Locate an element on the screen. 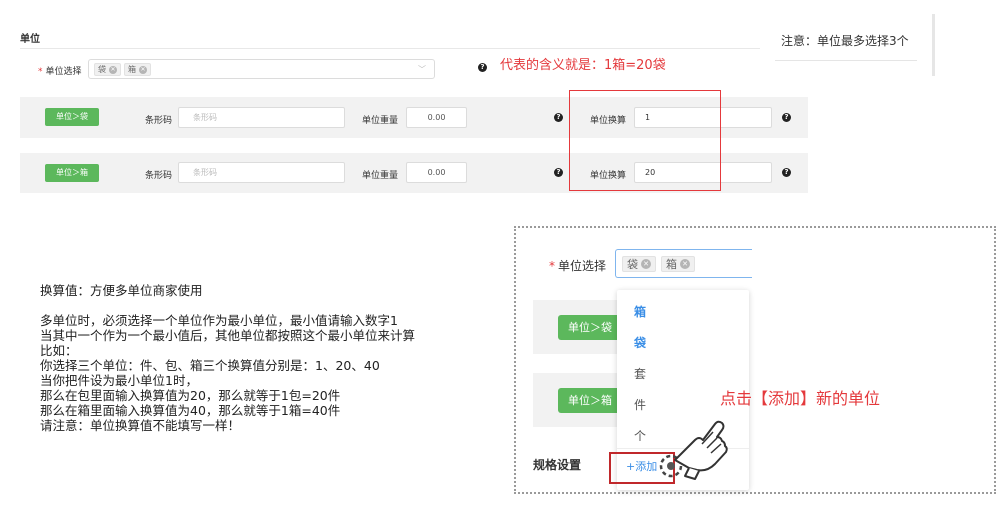  dropdown-option-set: 套 is located at coordinates (640, 373).